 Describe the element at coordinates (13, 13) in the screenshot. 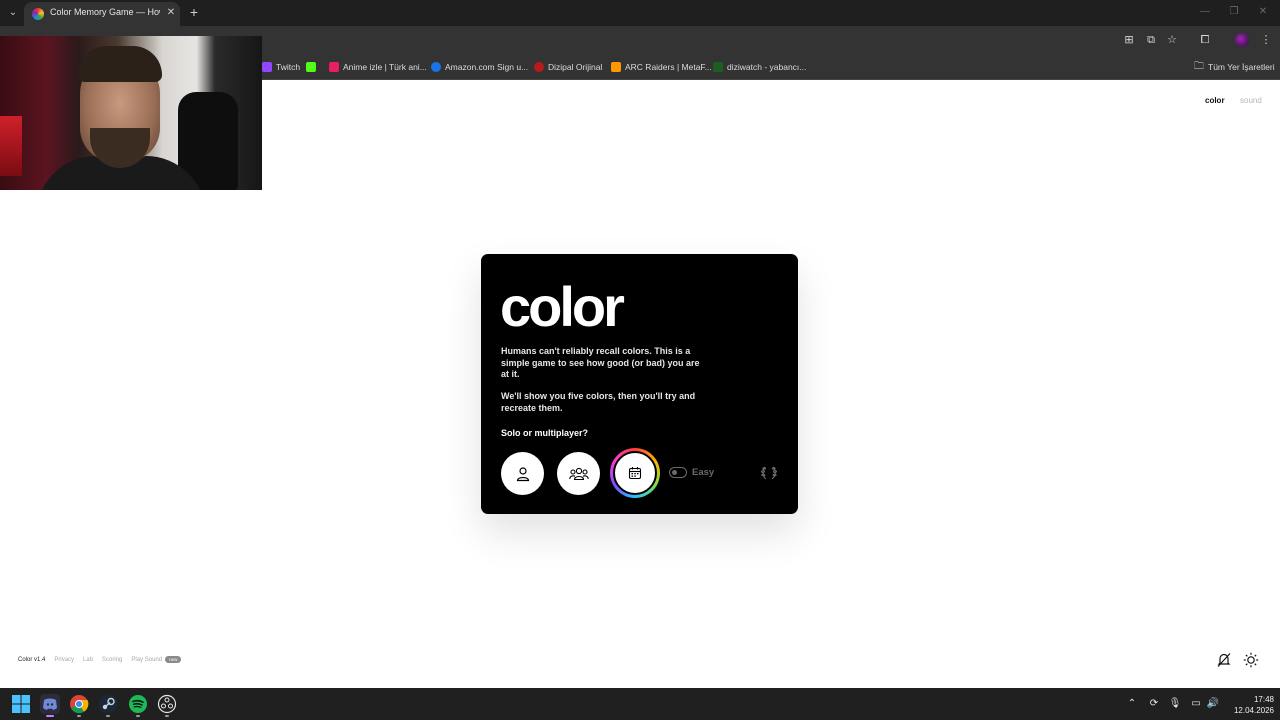

I see `tab-search-chevron-icon: ⌄` at that location.